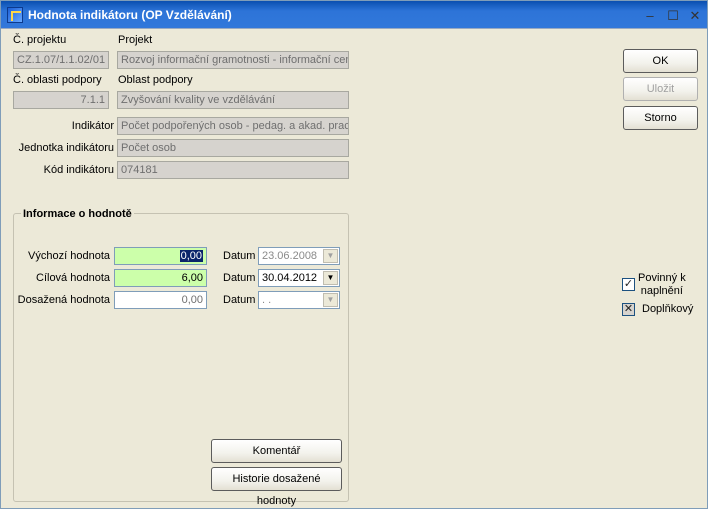  Describe the element at coordinates (233, 170) in the screenshot. I see `kod-field: 074181` at that location.